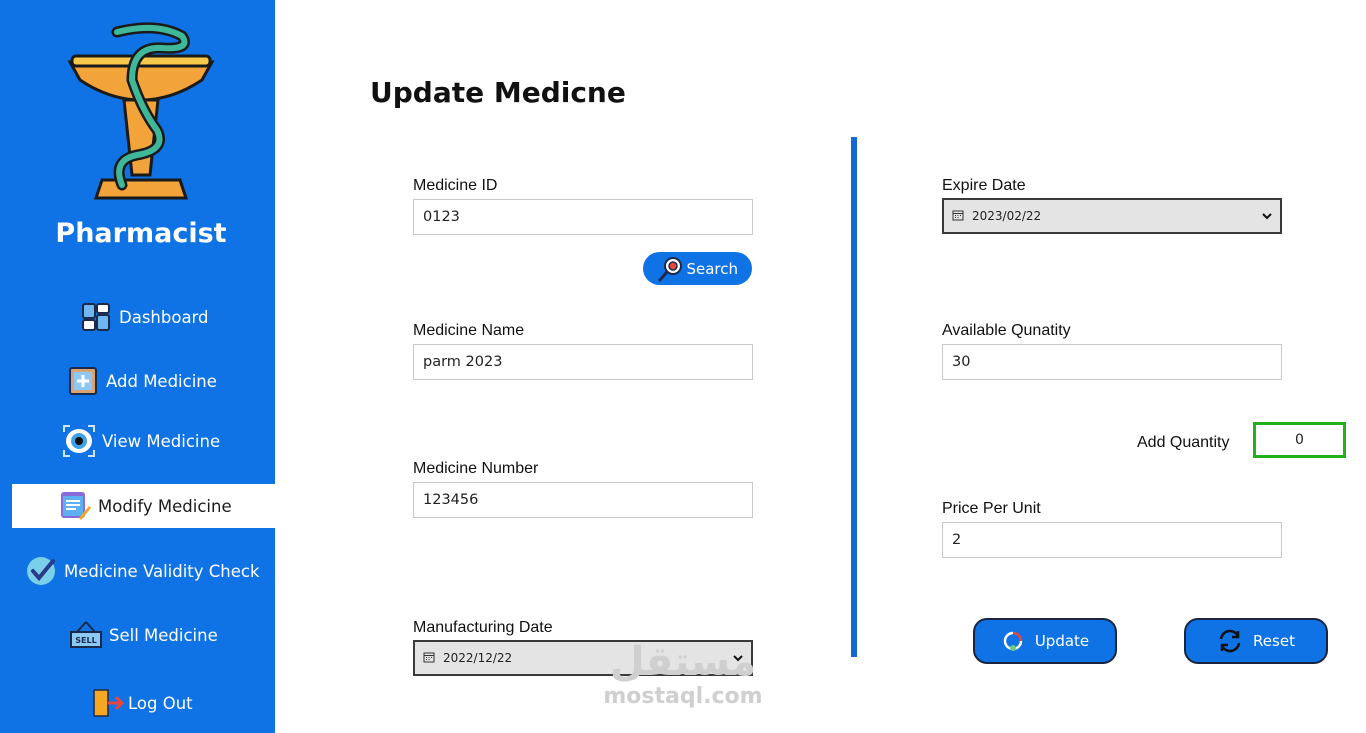 This screenshot has height=733, width=1366. What do you see at coordinates (141, 233) in the screenshot?
I see `role-title: Pharmacist` at bounding box center [141, 233].